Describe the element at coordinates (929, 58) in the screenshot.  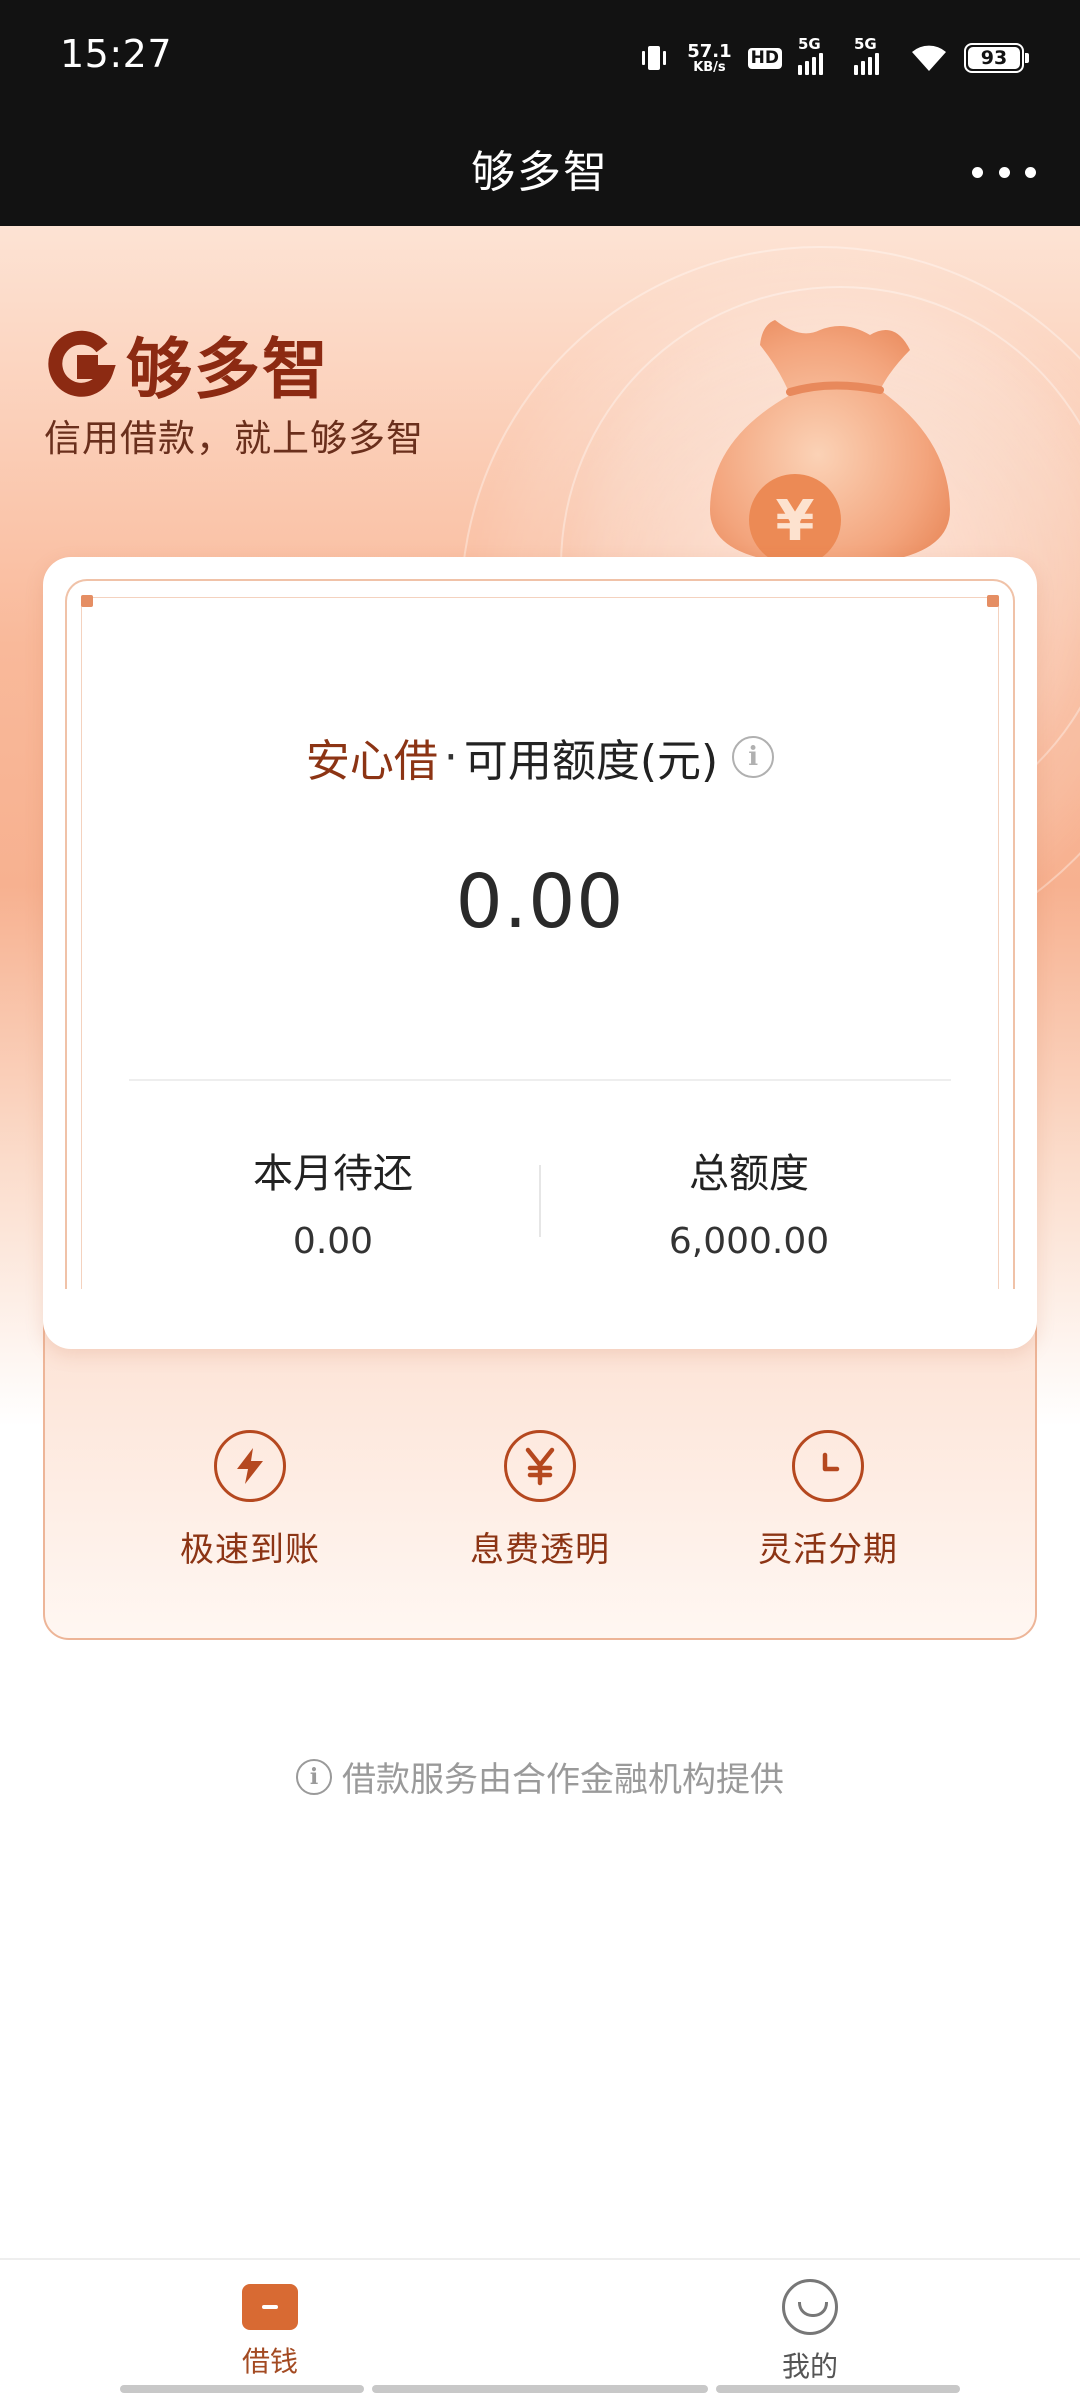
I see `wifi-icon` at that location.